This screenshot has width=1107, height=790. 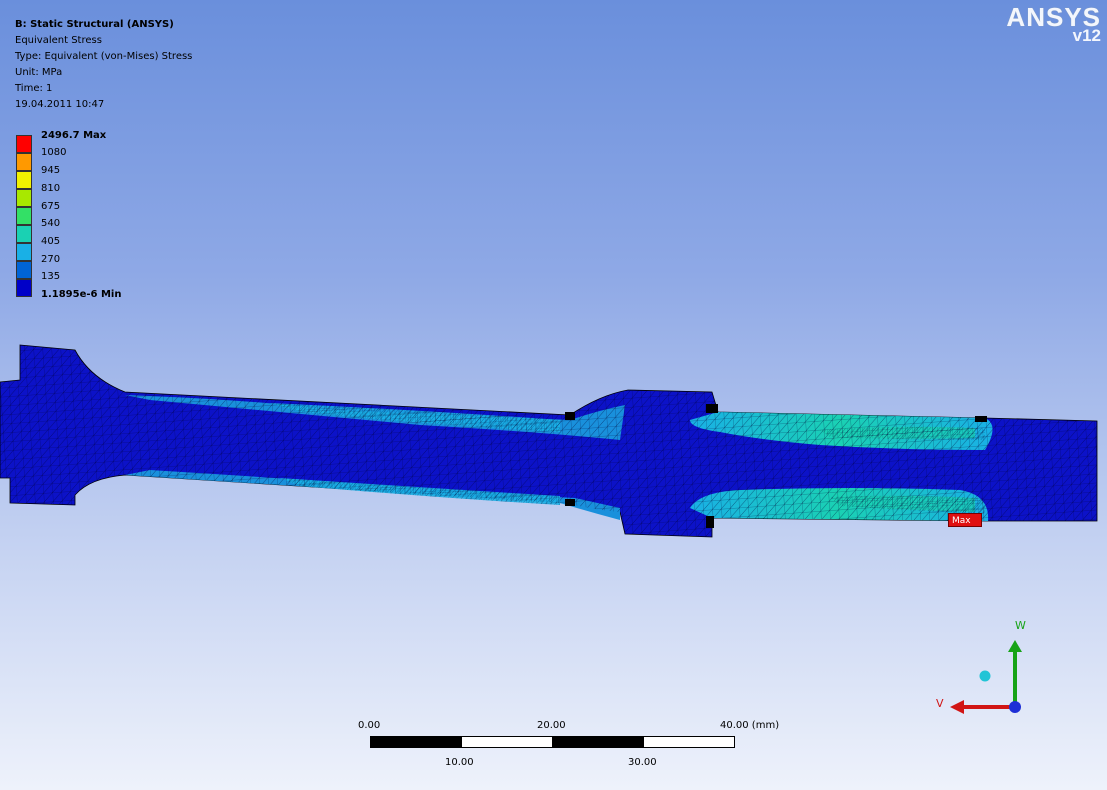 What do you see at coordinates (551, 725) in the screenshot?
I see `scale-tick-label: 20.00` at bounding box center [551, 725].